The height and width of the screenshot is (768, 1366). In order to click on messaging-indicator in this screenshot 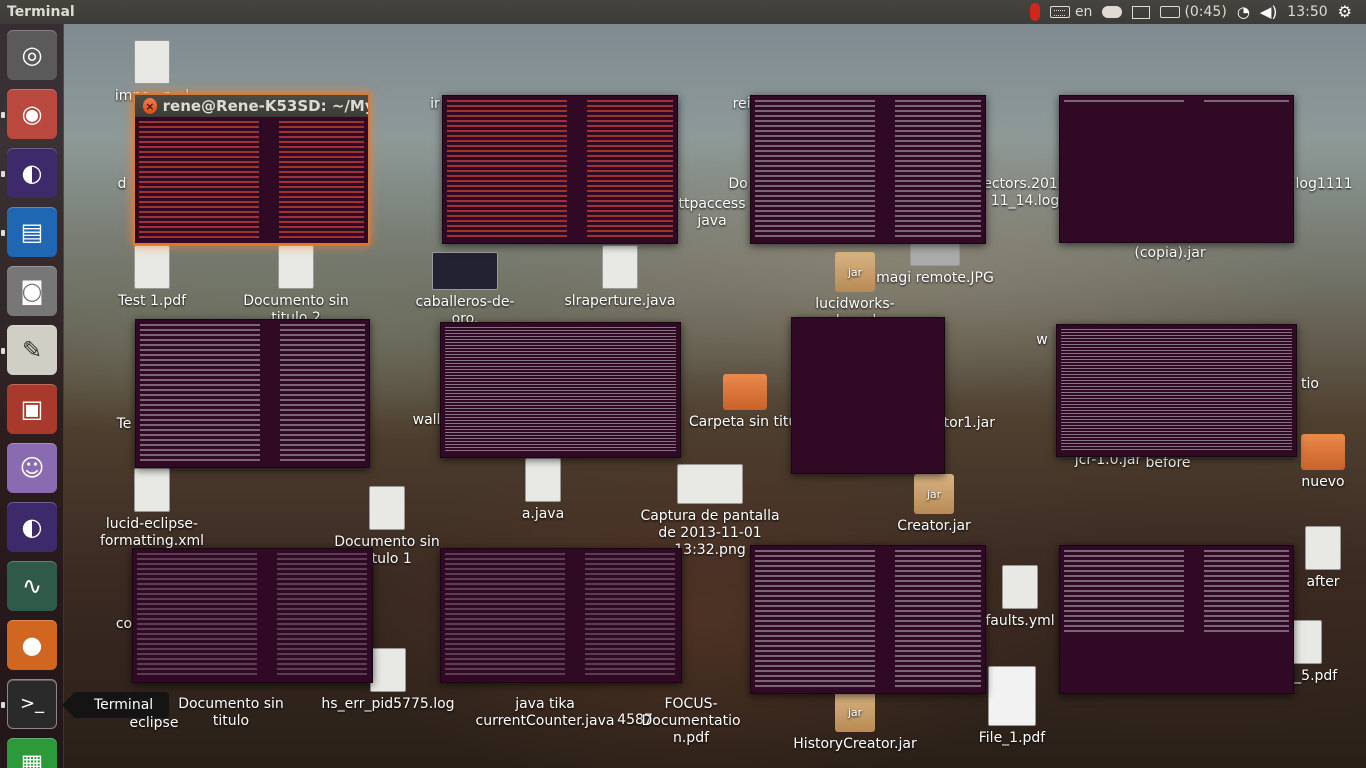, I will do `click(1141, 12)`.